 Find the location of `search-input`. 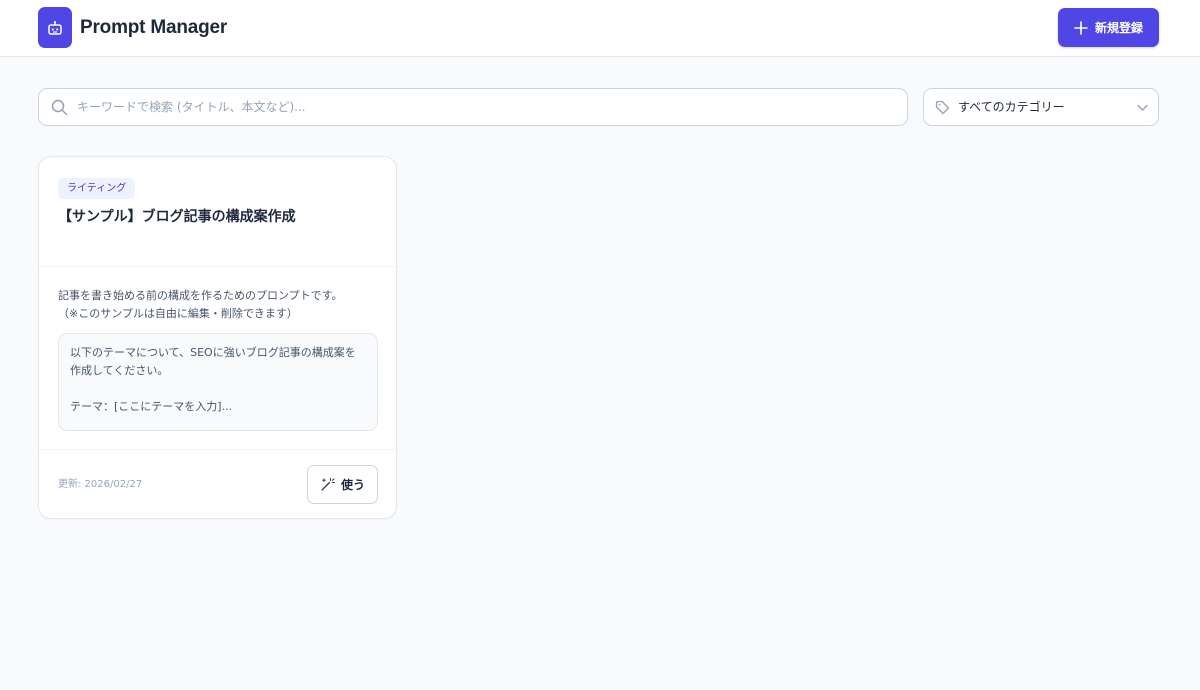

search-input is located at coordinates (487, 107).